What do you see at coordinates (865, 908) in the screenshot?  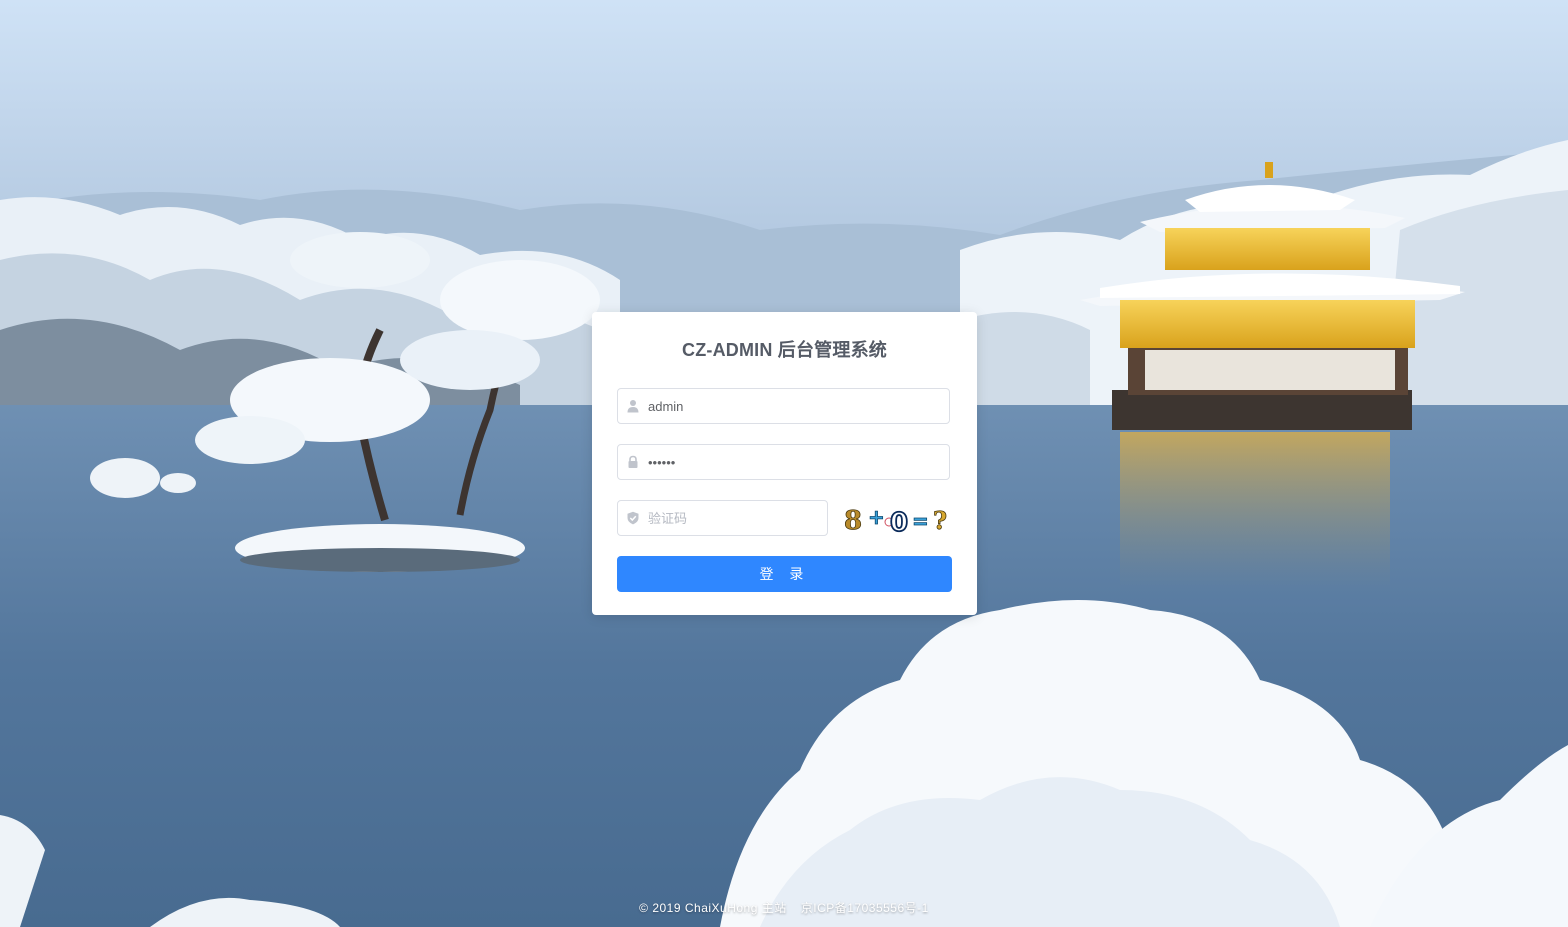 I see `icp-link: 京ICP备17035556号-1` at bounding box center [865, 908].